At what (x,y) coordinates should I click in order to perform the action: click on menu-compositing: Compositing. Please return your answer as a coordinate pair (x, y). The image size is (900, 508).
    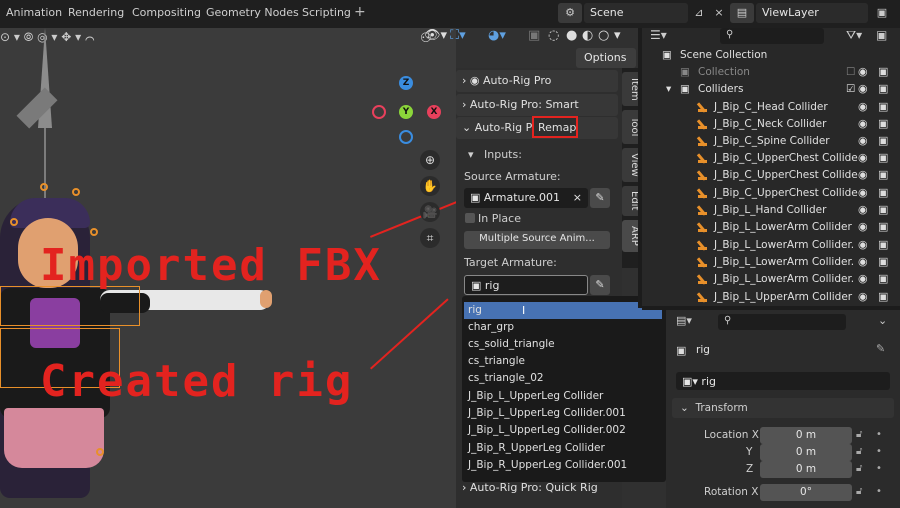
    Looking at the image, I should click on (166, 12).